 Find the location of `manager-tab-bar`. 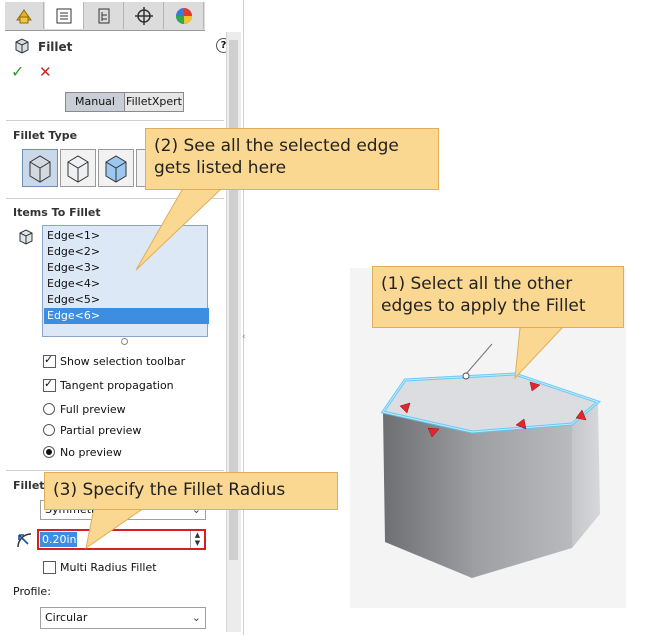

manager-tab-bar is located at coordinates (105, 16).